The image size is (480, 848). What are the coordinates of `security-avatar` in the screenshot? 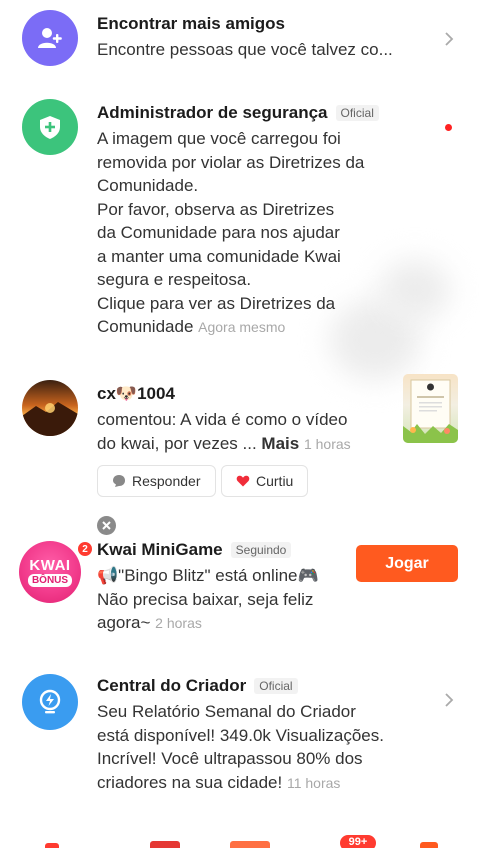 It's located at (50, 127).